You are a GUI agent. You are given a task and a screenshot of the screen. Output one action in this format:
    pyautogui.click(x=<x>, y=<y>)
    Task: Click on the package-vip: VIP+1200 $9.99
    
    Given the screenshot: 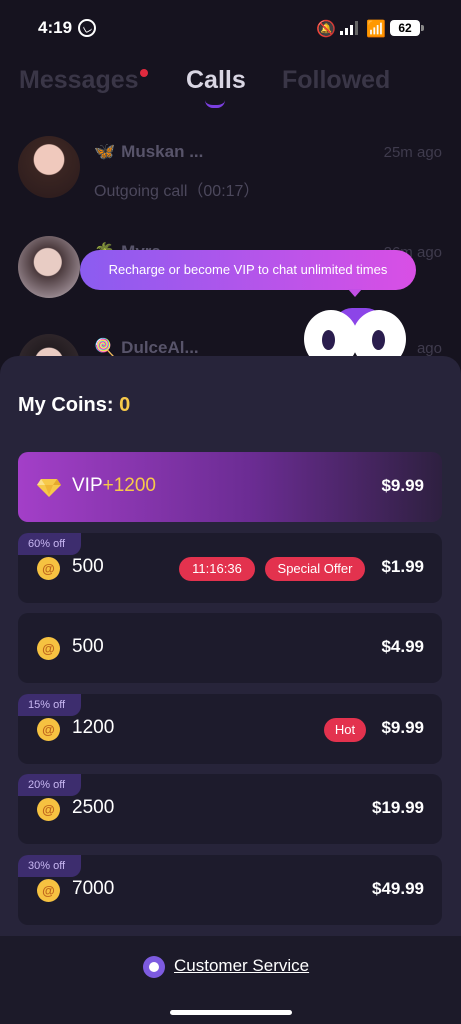 What is the action you would take?
    pyautogui.click(x=230, y=487)
    